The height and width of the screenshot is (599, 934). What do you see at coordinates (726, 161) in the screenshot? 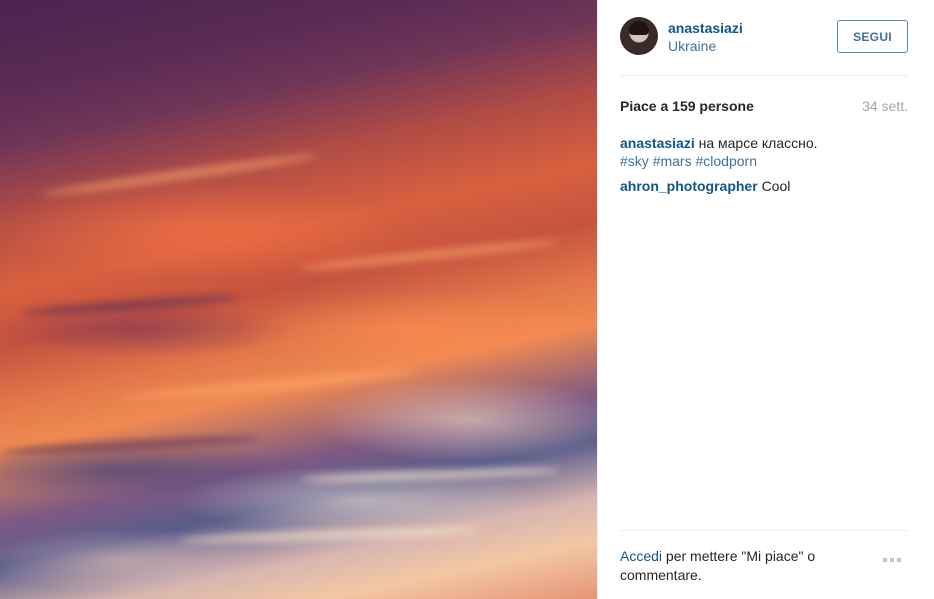
I see `hashtag-link: #clodporn` at bounding box center [726, 161].